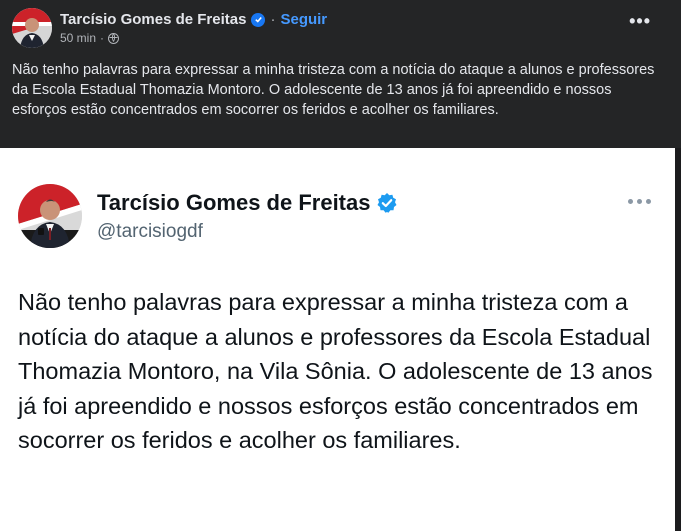  Describe the element at coordinates (78, 38) in the screenshot. I see `post-timestamp: 50 min` at that location.